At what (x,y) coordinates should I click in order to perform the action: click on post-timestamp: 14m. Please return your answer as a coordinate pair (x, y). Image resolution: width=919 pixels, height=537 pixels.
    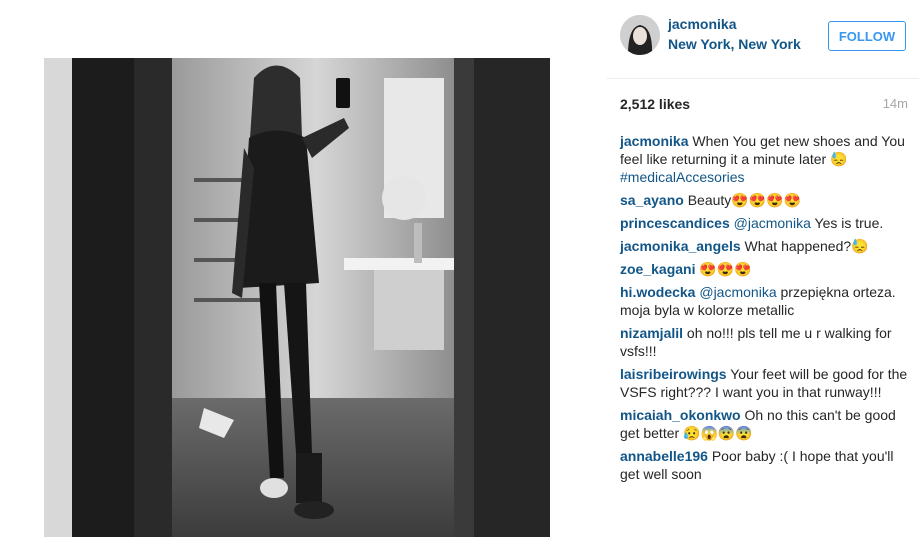
    Looking at the image, I should click on (895, 103).